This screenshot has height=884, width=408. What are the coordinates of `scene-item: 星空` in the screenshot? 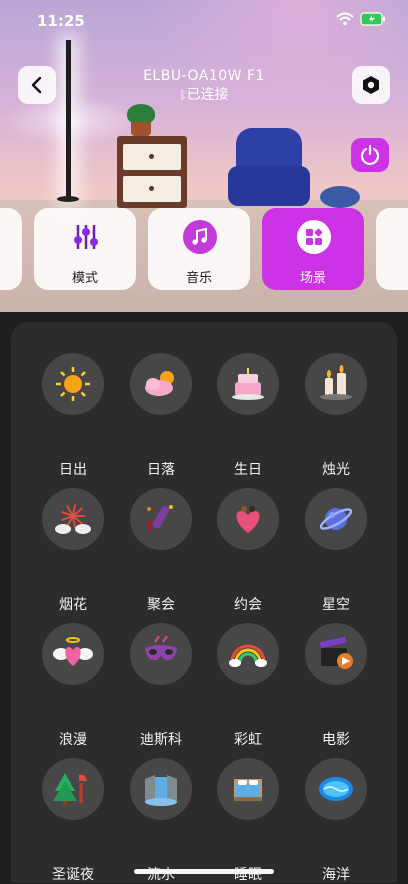 It's located at (336, 545).